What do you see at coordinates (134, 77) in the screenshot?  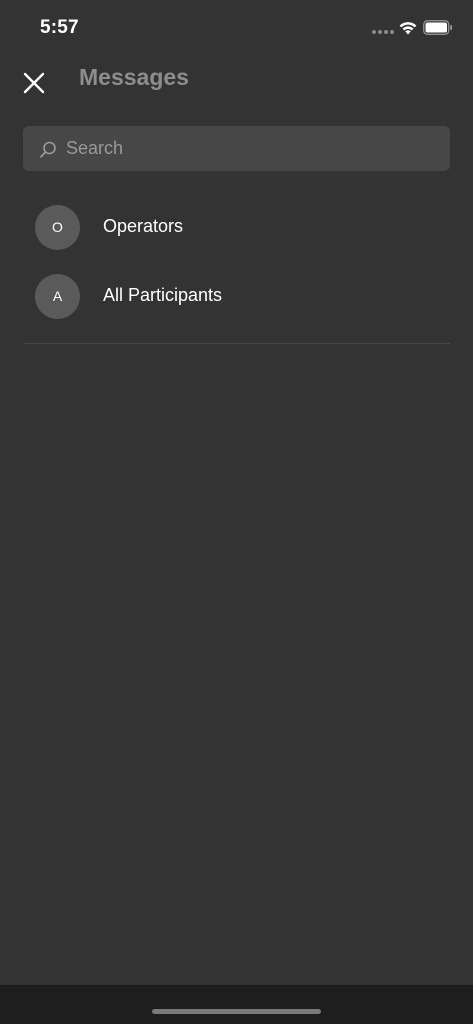 I see `page-title: Messages` at bounding box center [134, 77].